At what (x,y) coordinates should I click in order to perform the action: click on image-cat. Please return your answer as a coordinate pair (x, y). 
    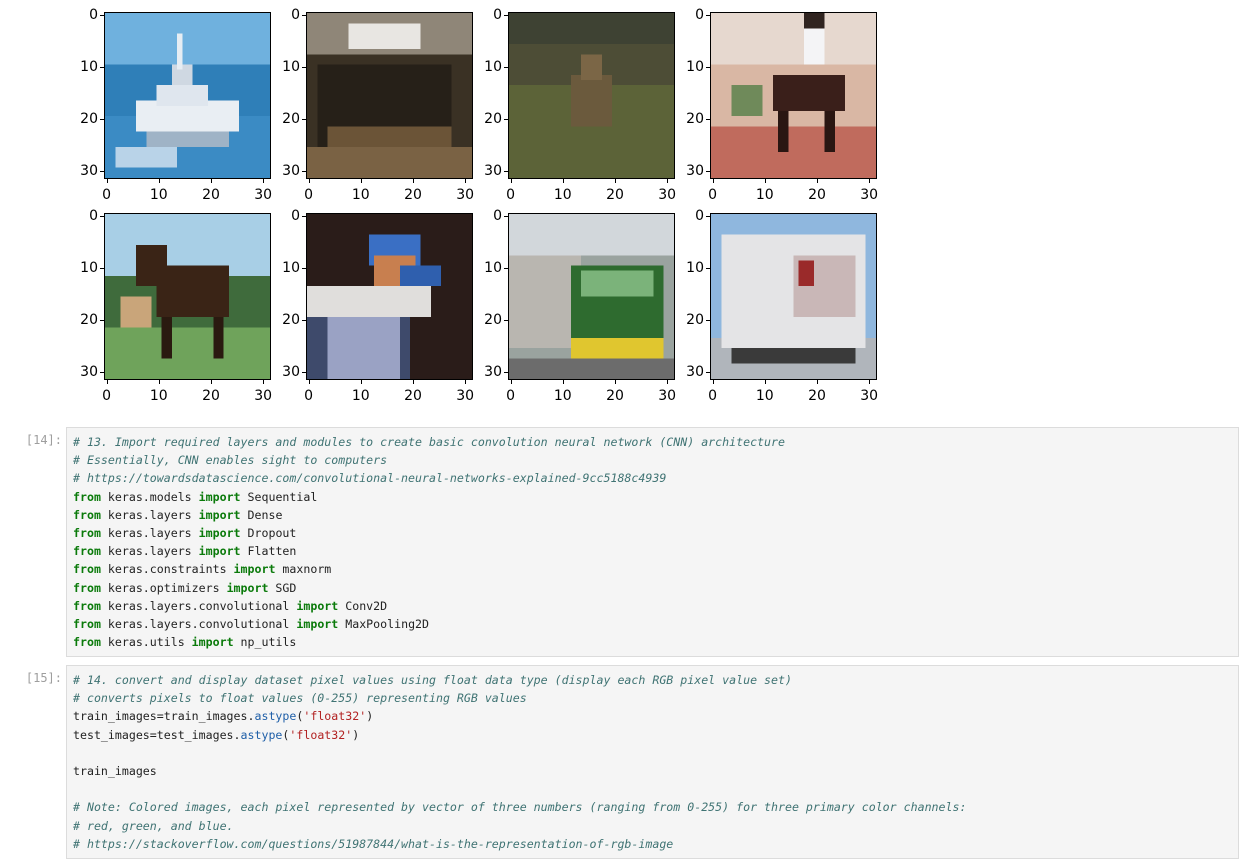
    Looking at the image, I should click on (389, 95).